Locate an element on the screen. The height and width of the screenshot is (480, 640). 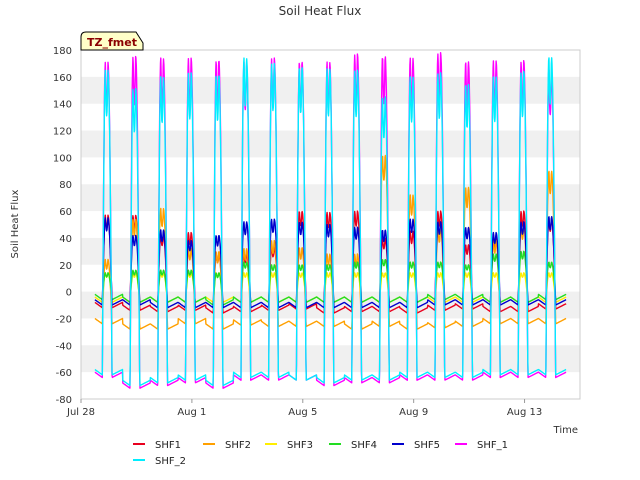
legend-label-shf1: SHF1 is located at coordinates (168, 445).